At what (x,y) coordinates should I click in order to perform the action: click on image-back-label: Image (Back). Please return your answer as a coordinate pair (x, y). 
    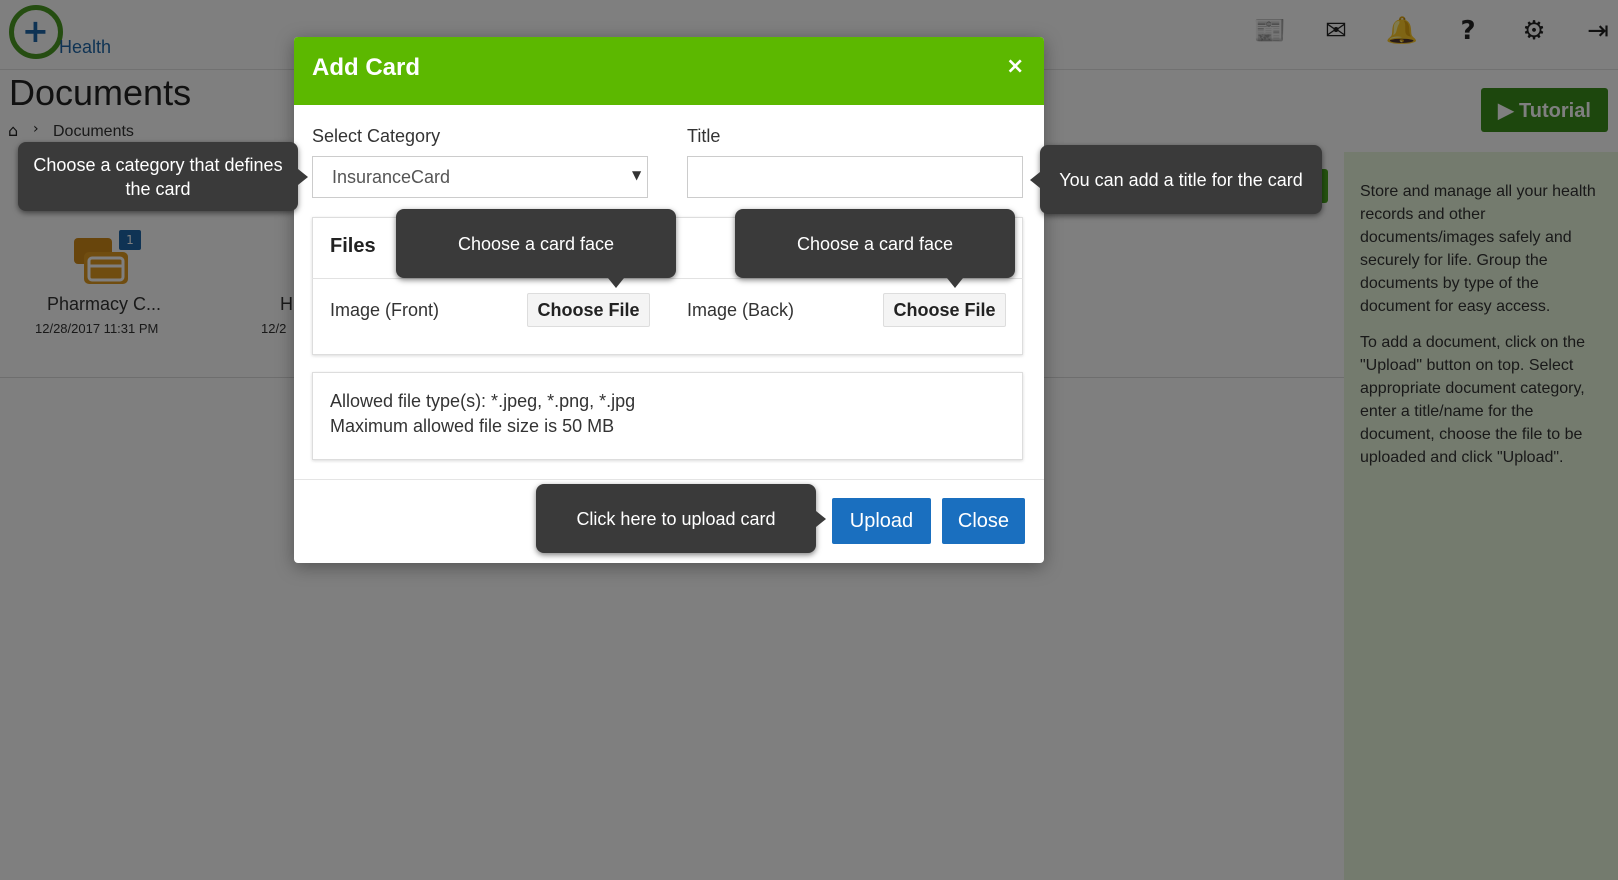
    Looking at the image, I should click on (741, 310).